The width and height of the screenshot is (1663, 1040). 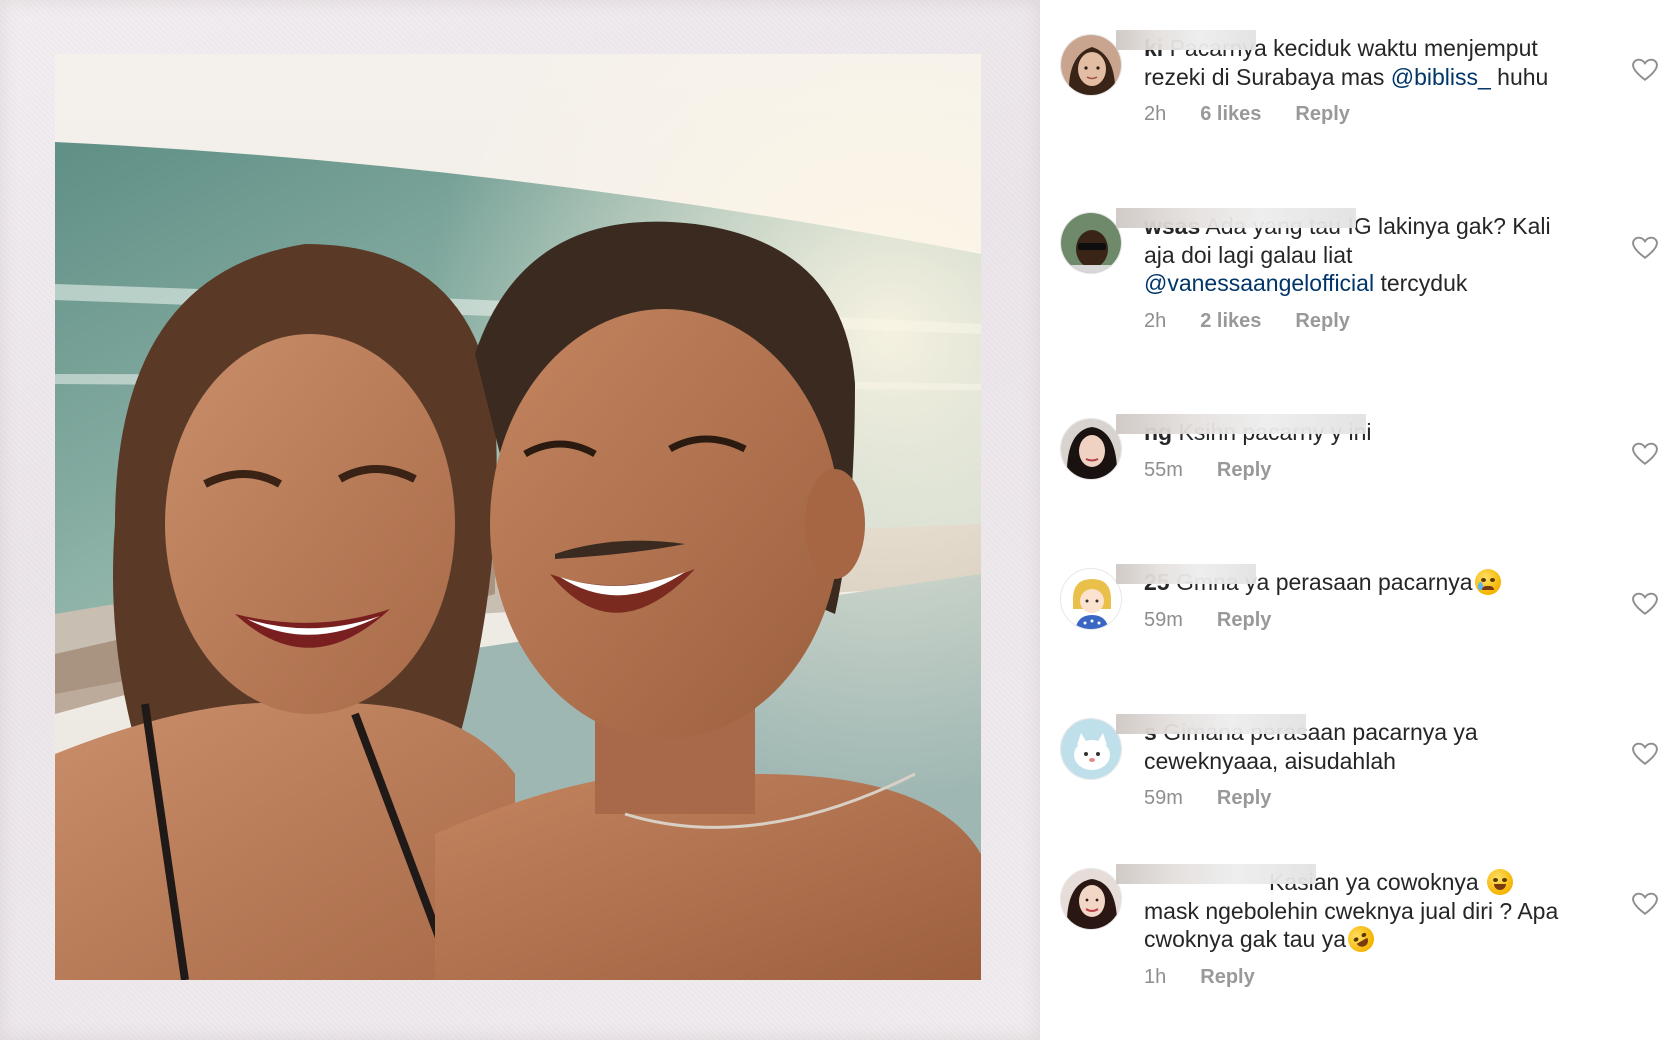 What do you see at coordinates (1230, 114) in the screenshot?
I see `likes-count: 6 likes` at bounding box center [1230, 114].